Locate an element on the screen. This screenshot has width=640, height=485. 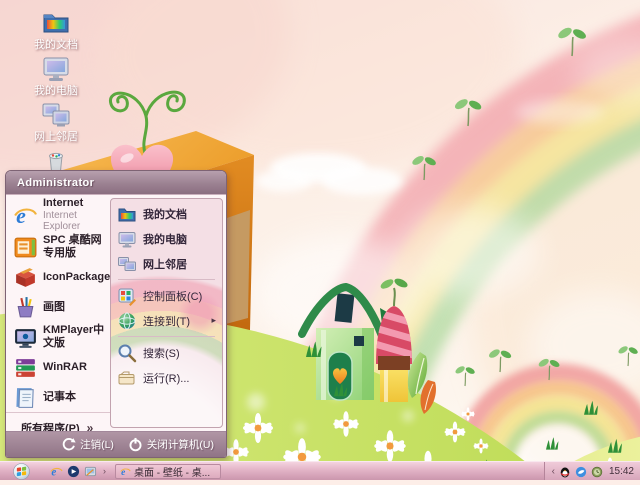
menu-item-network-places: 网上邻居 is located at coordinates (166, 263).